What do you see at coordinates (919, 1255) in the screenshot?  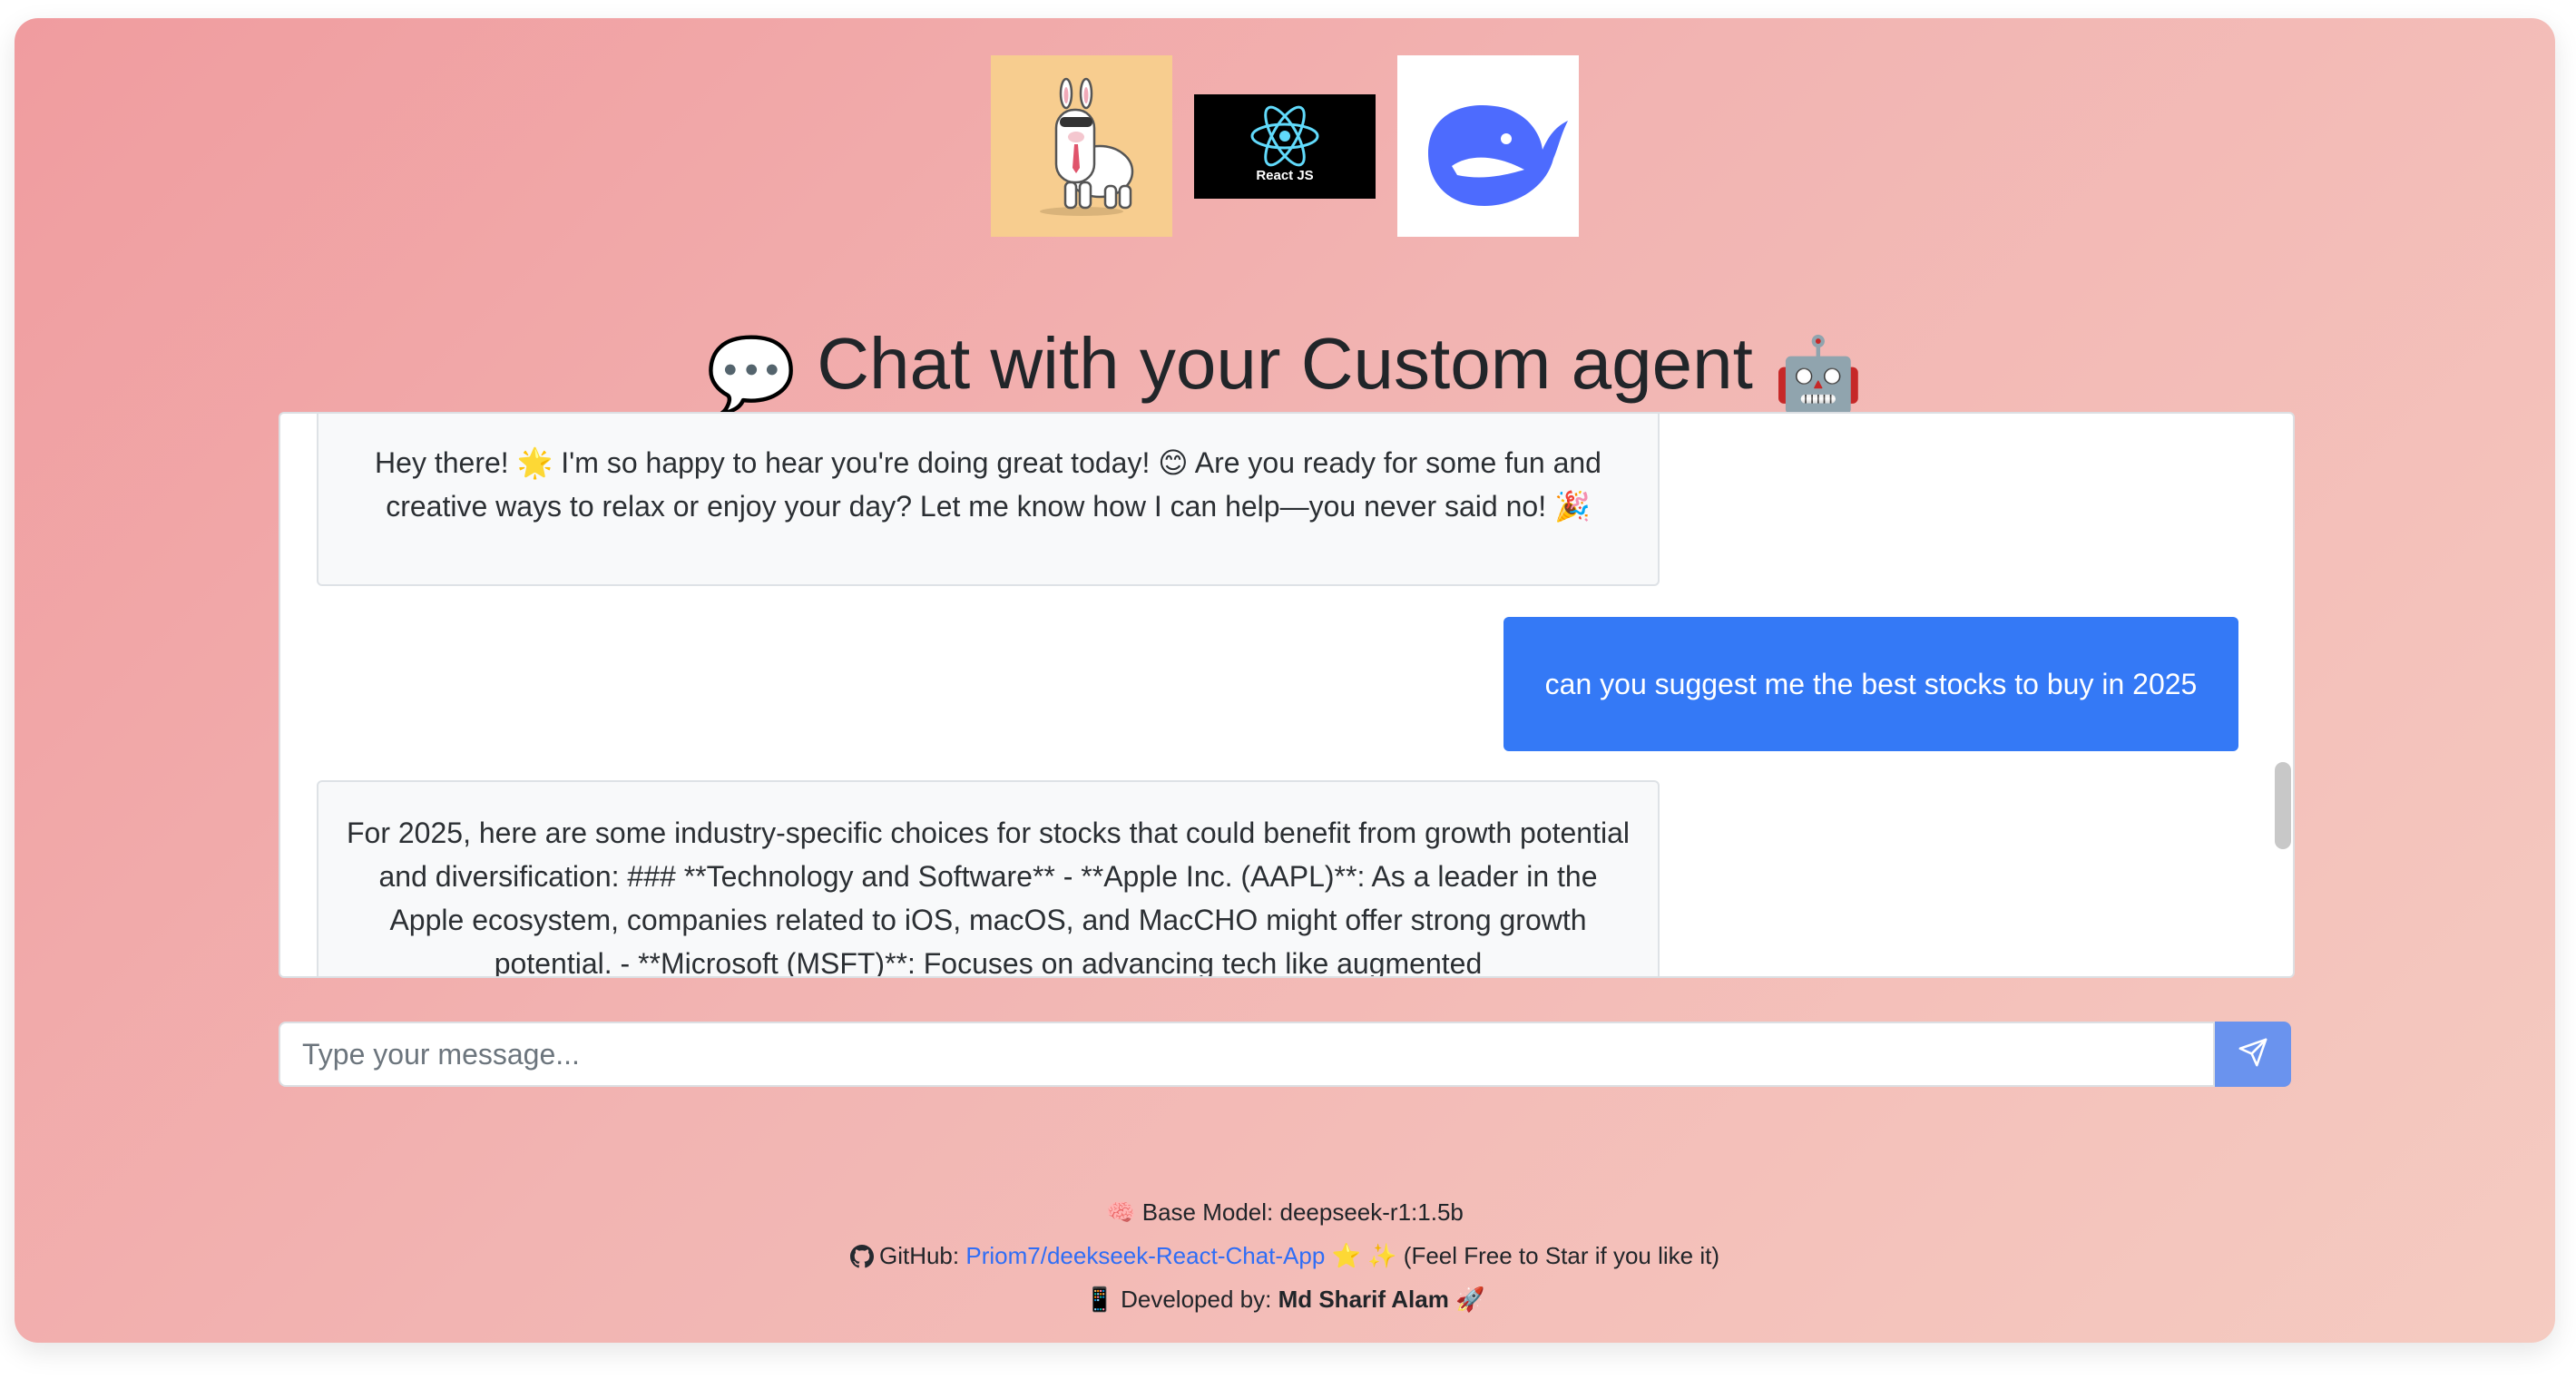 I see `github-label: GitHub:` at bounding box center [919, 1255].